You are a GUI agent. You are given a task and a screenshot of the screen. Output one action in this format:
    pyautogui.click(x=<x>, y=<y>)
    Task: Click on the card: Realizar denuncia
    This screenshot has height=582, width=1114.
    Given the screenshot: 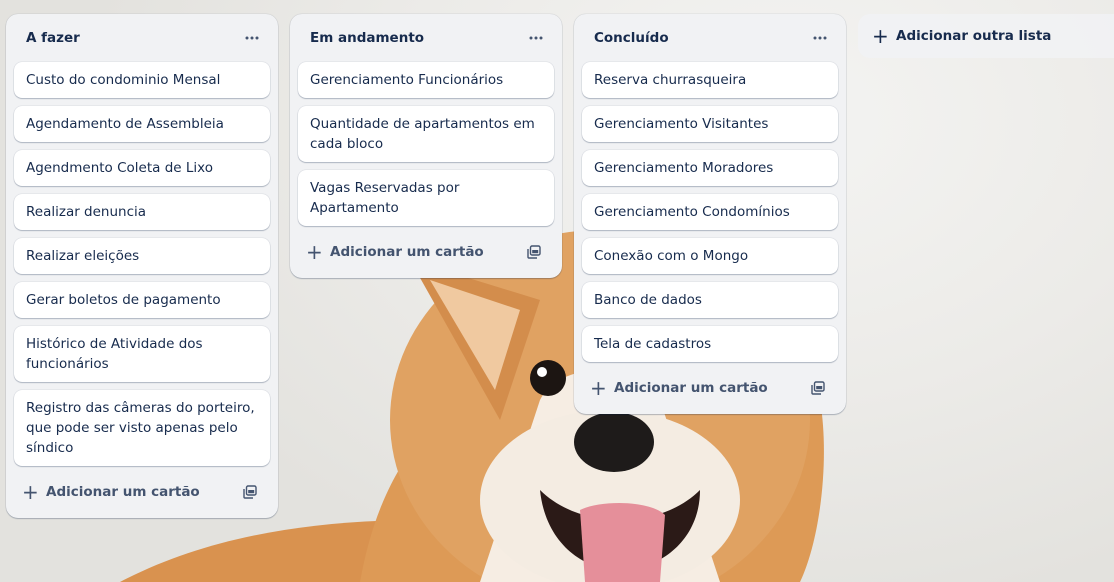 What is the action you would take?
    pyautogui.click(x=142, y=212)
    